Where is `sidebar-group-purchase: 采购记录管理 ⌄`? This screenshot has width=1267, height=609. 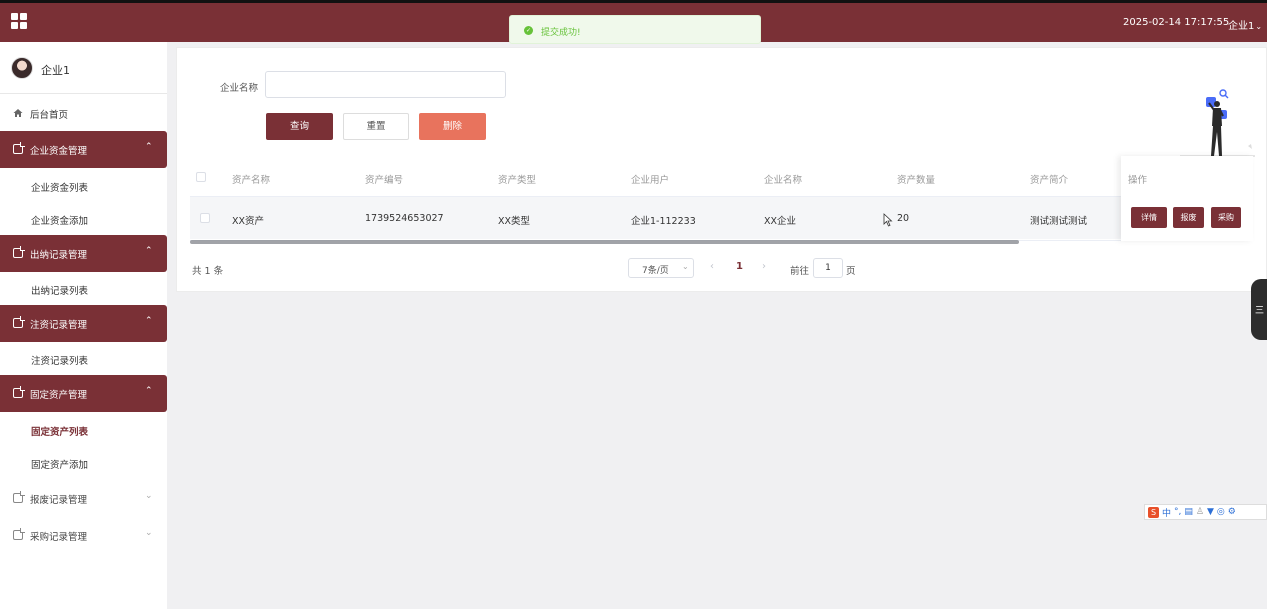 sidebar-group-purchase: 采购记录管理 ⌄ is located at coordinates (83, 535).